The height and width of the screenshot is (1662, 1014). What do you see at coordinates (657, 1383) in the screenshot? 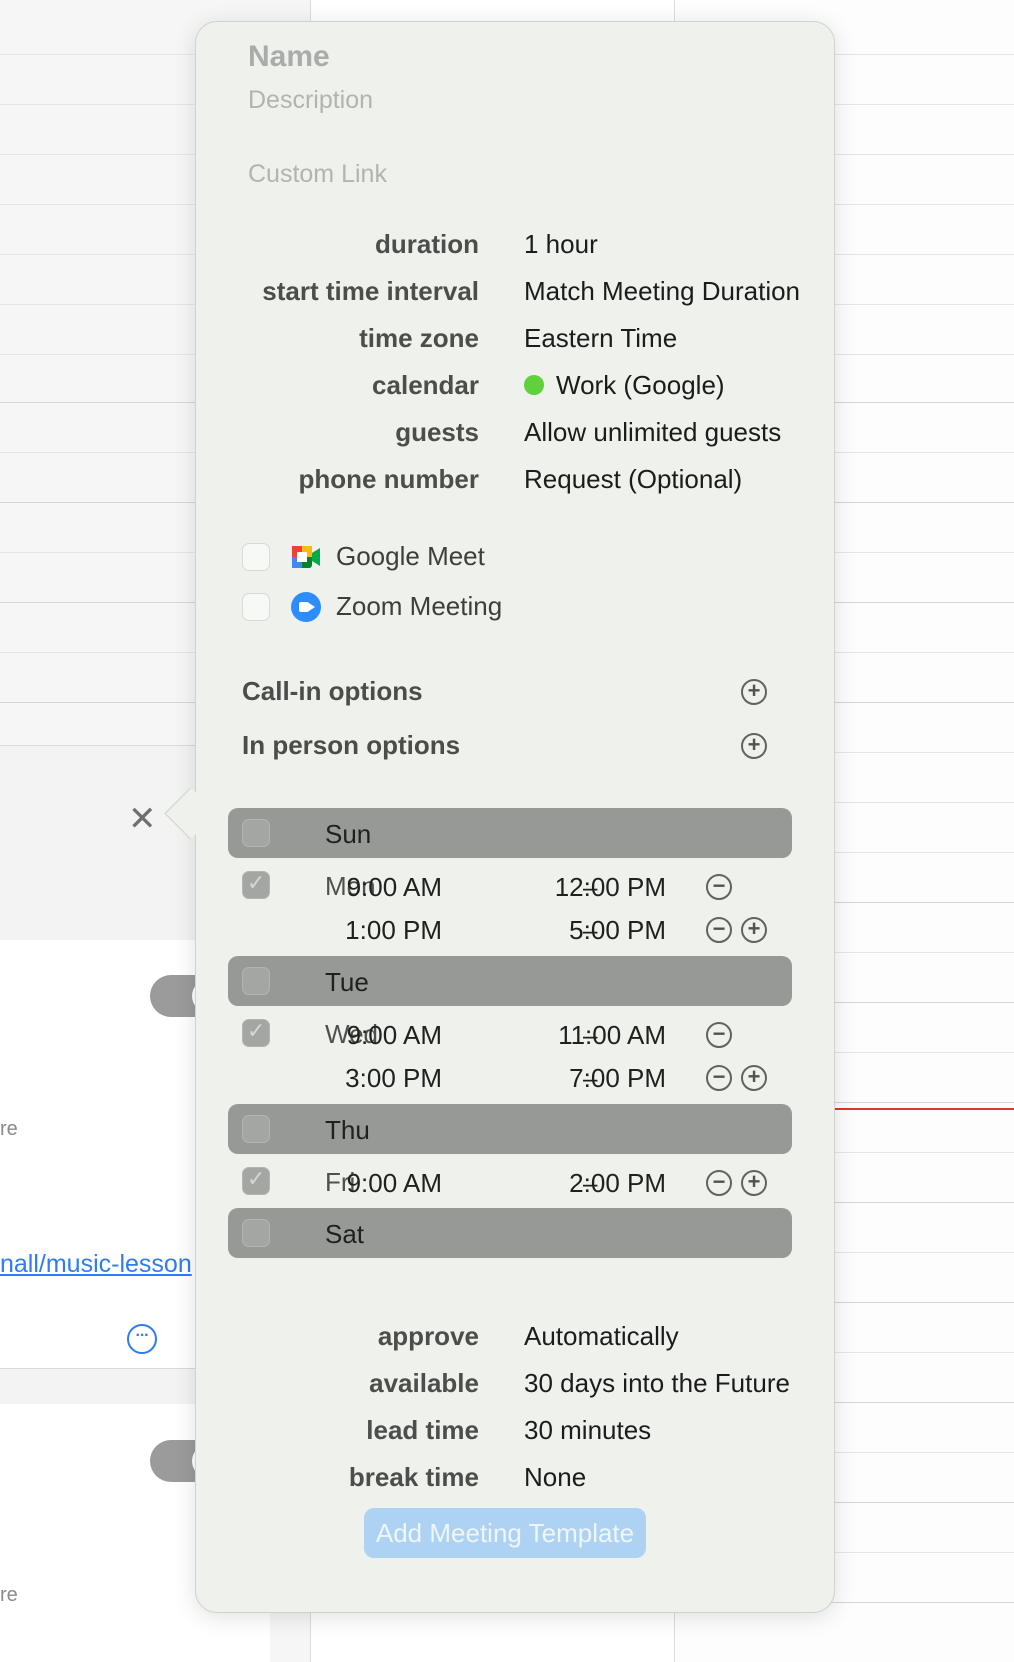
I see `available-value: 30 days into the Future` at bounding box center [657, 1383].